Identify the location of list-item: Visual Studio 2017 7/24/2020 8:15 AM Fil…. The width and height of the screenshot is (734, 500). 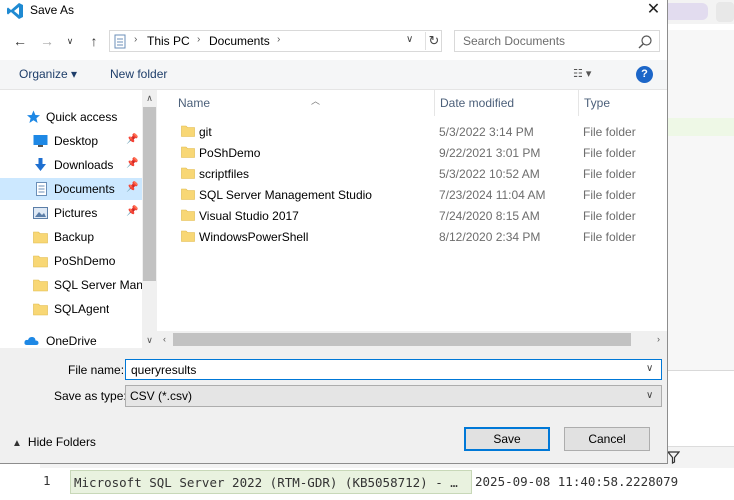
(404, 215).